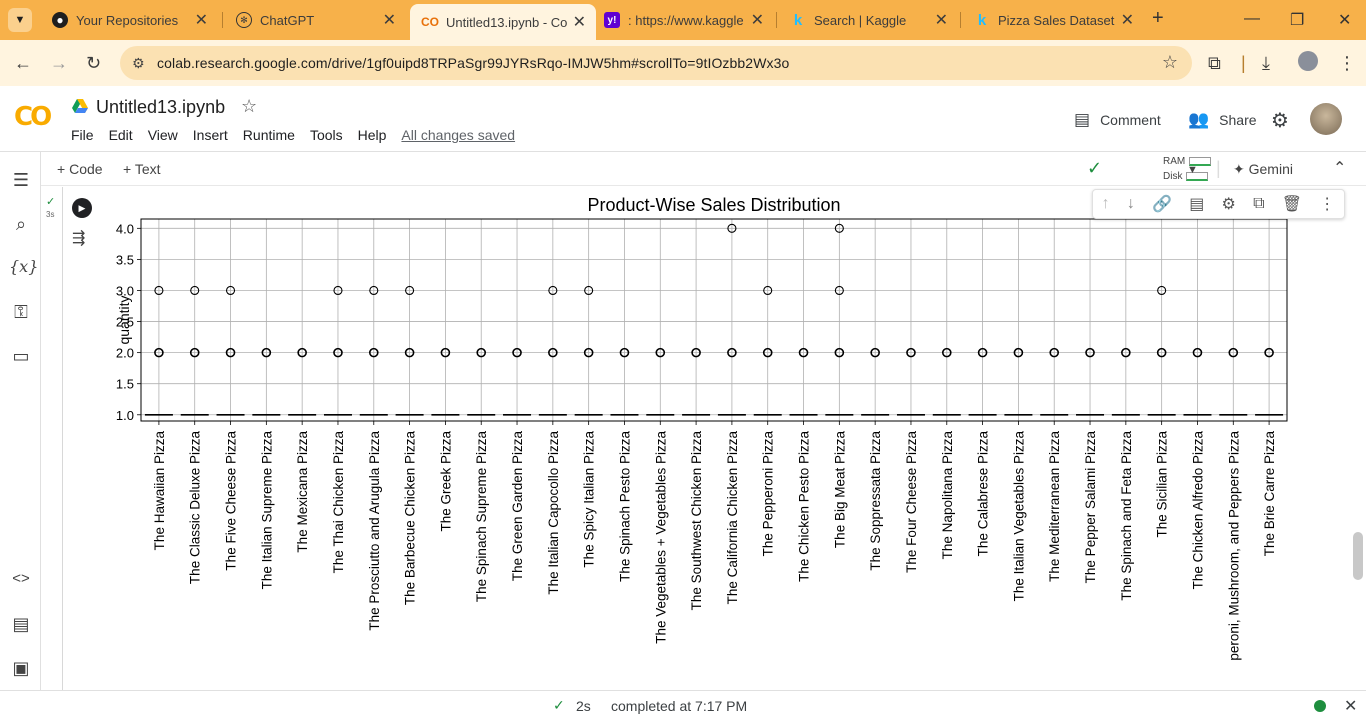  What do you see at coordinates (82, 208) in the screenshot?
I see `run-cell-button: ▶` at bounding box center [82, 208].